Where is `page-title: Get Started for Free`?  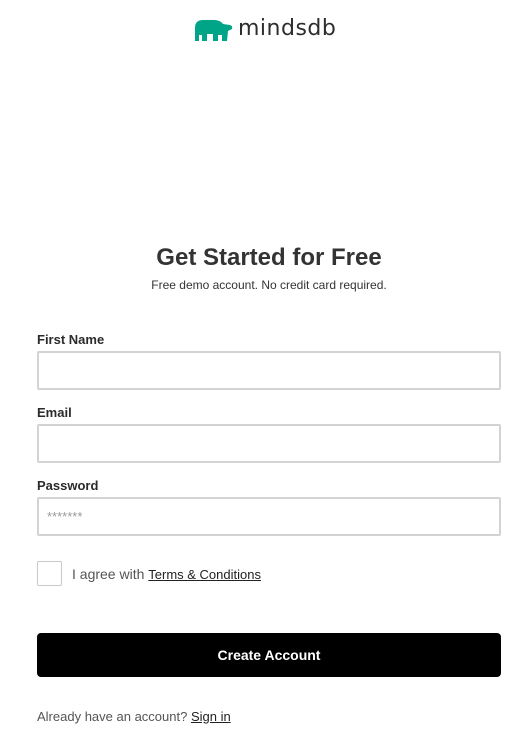
page-title: Get Started for Free is located at coordinates (269, 257).